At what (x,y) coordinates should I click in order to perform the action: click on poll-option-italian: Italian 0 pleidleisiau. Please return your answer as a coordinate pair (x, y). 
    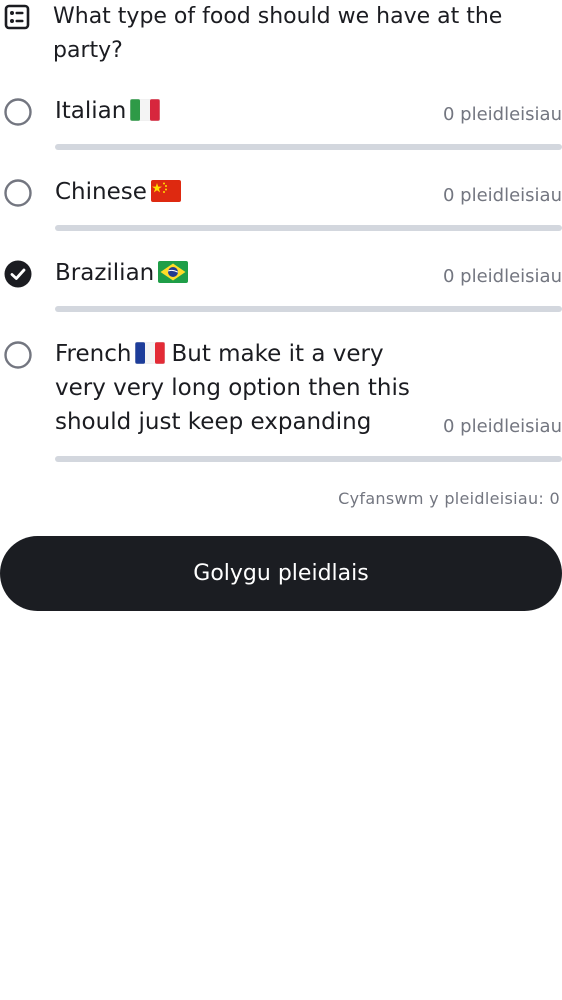
    Looking at the image, I should click on (281, 124).